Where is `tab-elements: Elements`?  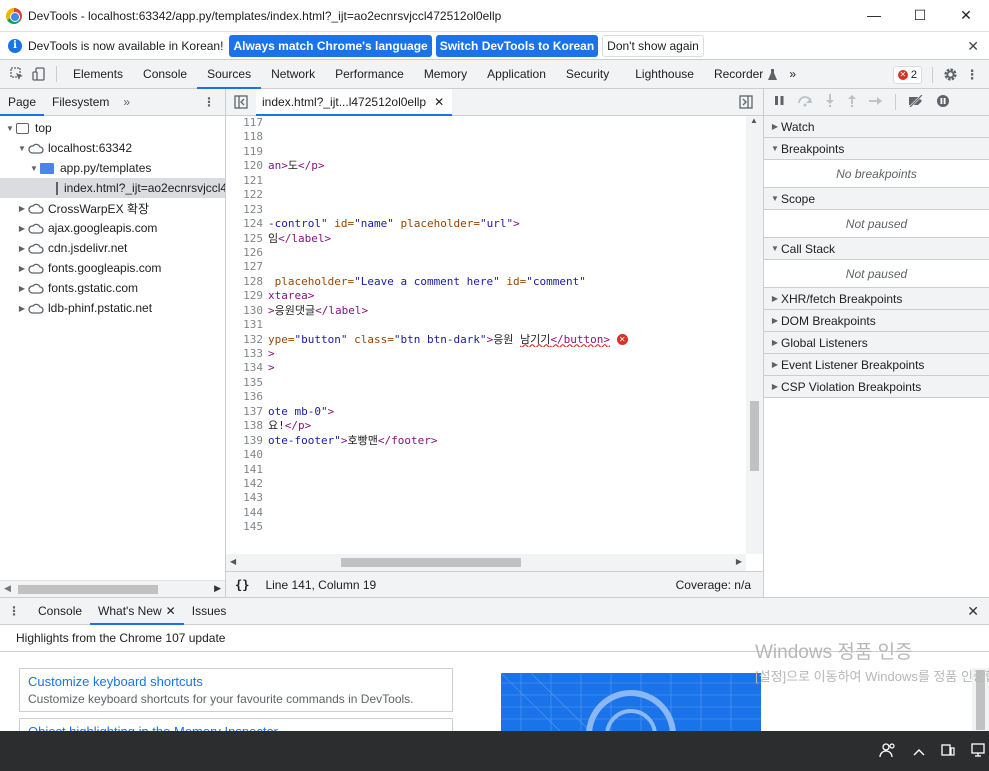 tab-elements: Elements is located at coordinates (98, 74).